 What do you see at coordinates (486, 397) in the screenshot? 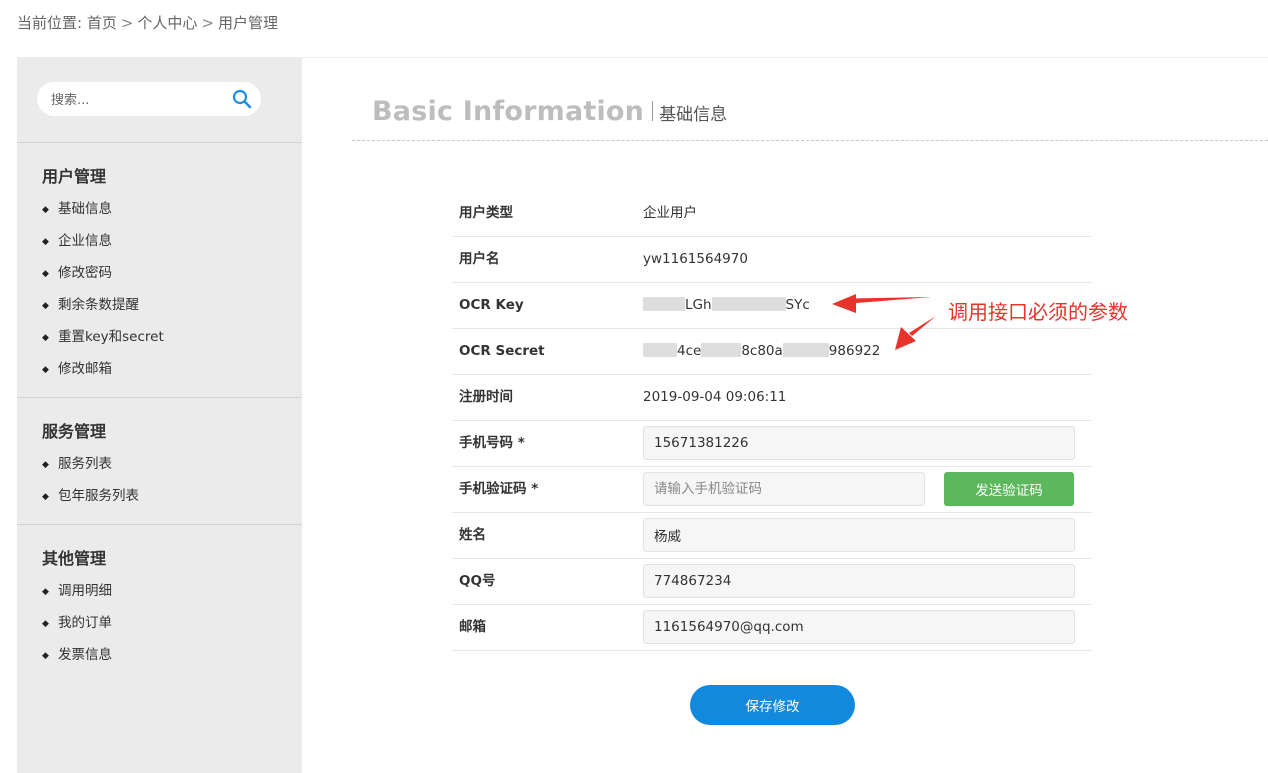
I see `register-time-label: 注册时间` at bounding box center [486, 397].